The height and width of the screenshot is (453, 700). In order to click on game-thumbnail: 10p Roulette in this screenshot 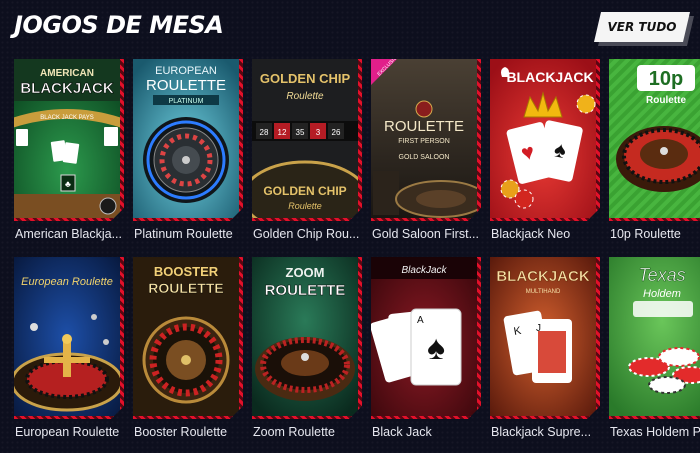, I will do `click(654, 140)`.